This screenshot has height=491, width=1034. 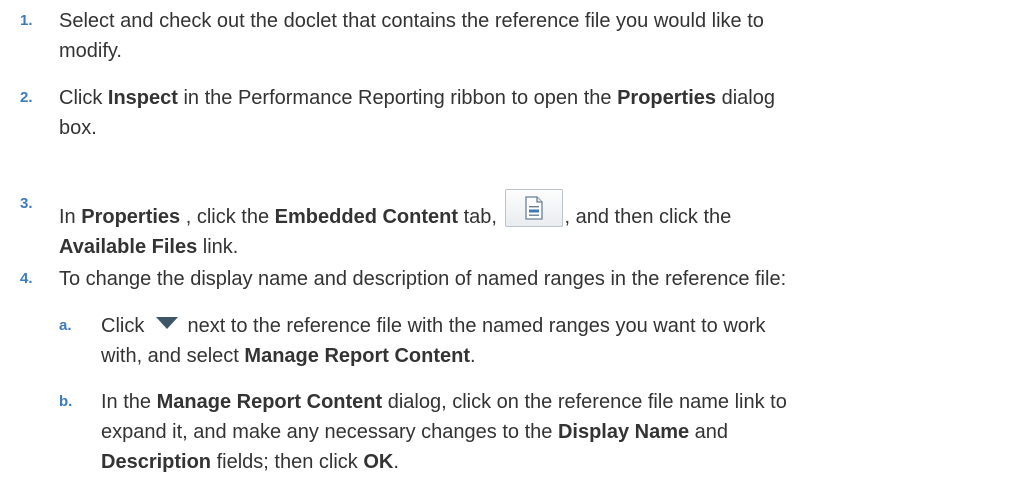 I want to click on text-run: tab,, so click(x=480, y=217).